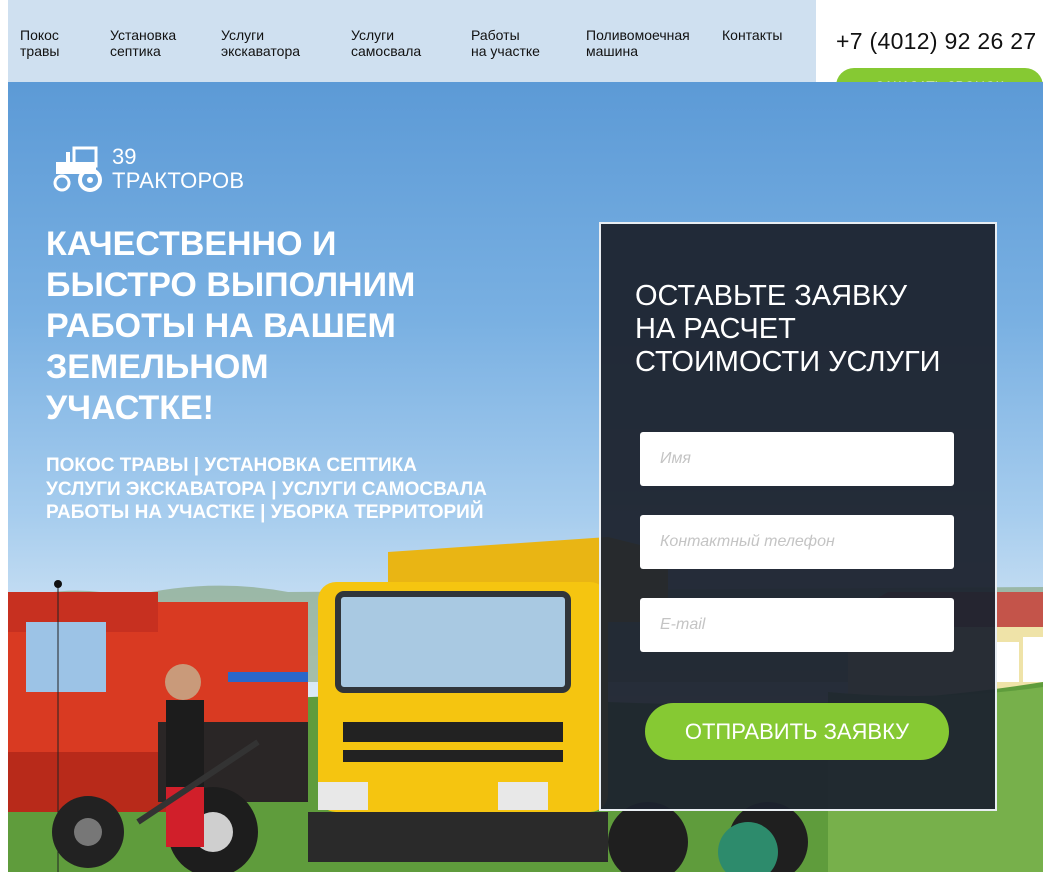 This screenshot has width=1043, height=872. What do you see at coordinates (260, 43) in the screenshot?
I see `nav-item-excavator: Услуги экскаватора` at bounding box center [260, 43].